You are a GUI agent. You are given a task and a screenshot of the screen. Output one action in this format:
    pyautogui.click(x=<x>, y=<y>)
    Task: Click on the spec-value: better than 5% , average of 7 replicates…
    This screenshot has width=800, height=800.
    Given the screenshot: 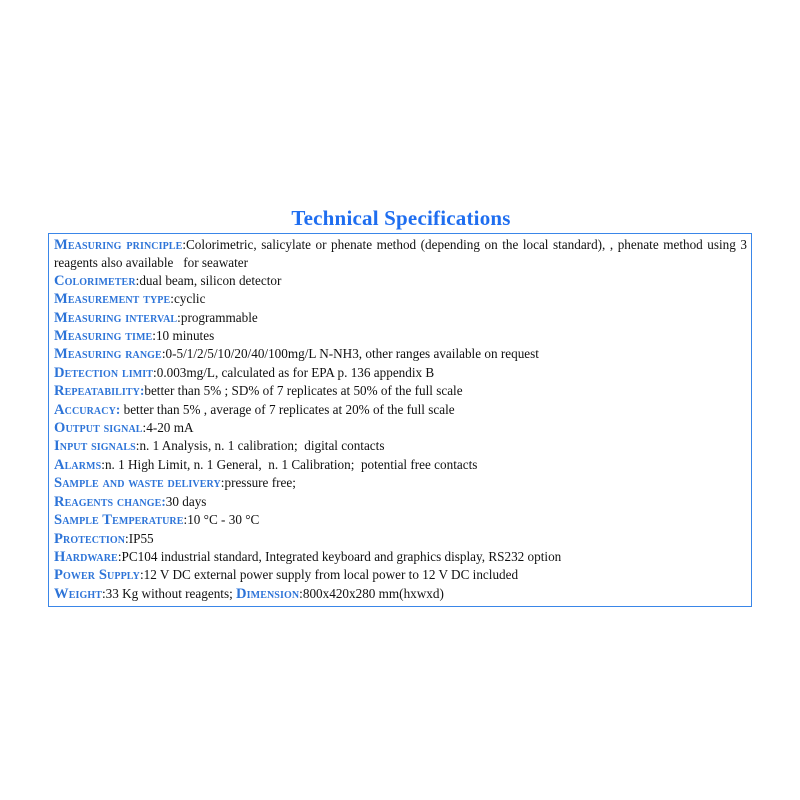 What is the action you would take?
    pyautogui.click(x=287, y=409)
    